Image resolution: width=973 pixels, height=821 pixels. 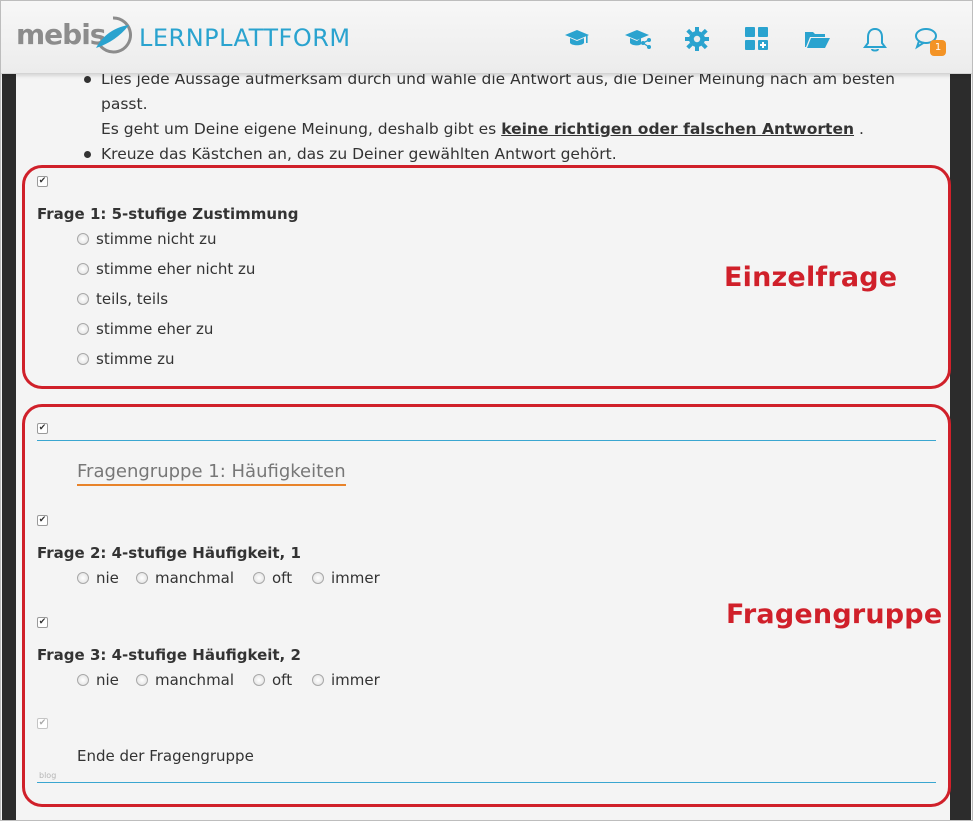 I want to click on q2-option: manchmal, so click(x=185, y=578).